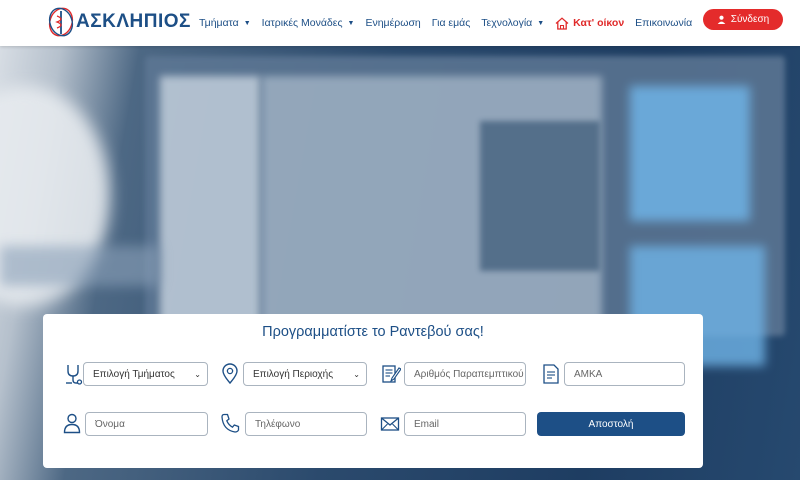 The width and height of the screenshot is (800, 480). I want to click on form-title: Προγραμματίστε το Ραντεβού σας!, so click(373, 332).